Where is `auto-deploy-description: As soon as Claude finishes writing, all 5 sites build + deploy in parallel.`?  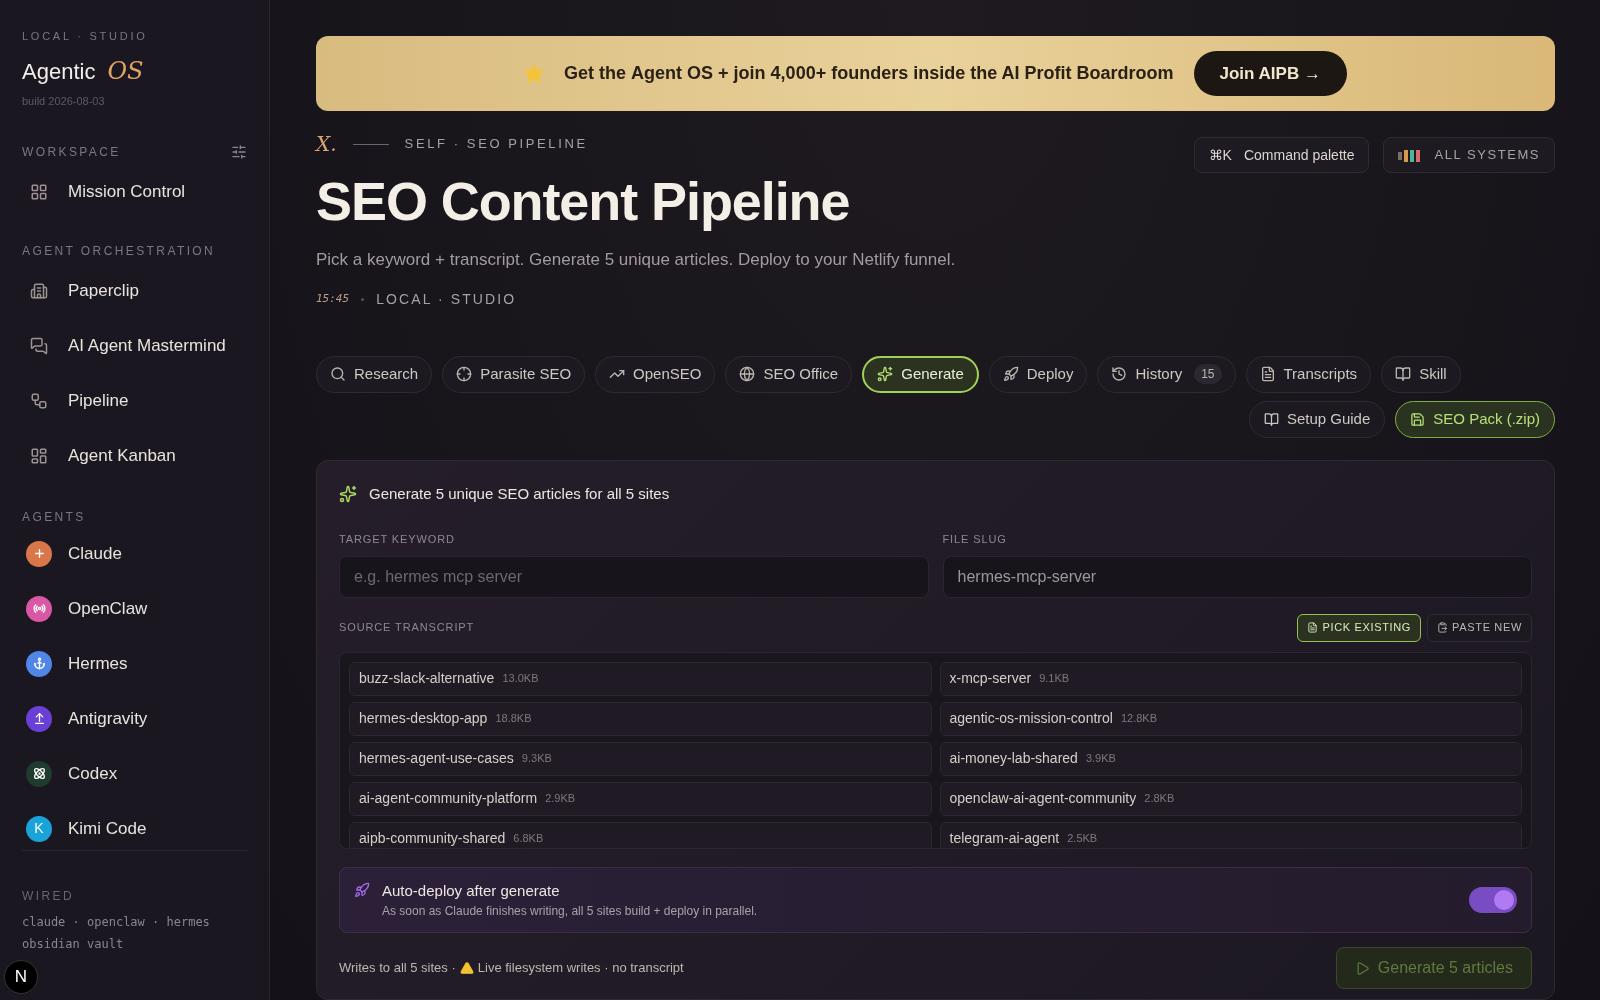
auto-deploy-description: As soon as Claude finishes writing, all 5 sites build + deploy in parallel. is located at coordinates (570, 911).